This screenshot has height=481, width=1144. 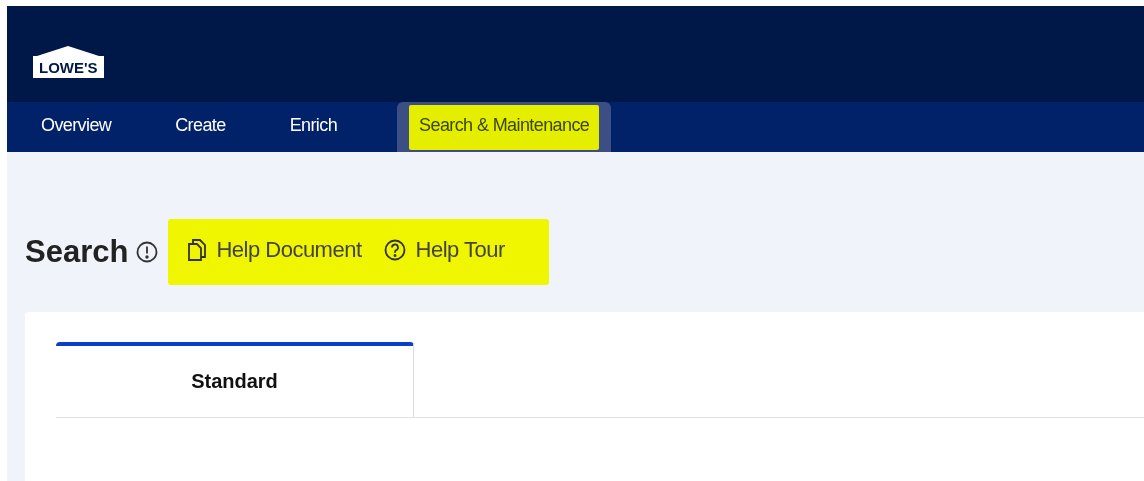 I want to click on copy-icon, so click(x=197, y=250).